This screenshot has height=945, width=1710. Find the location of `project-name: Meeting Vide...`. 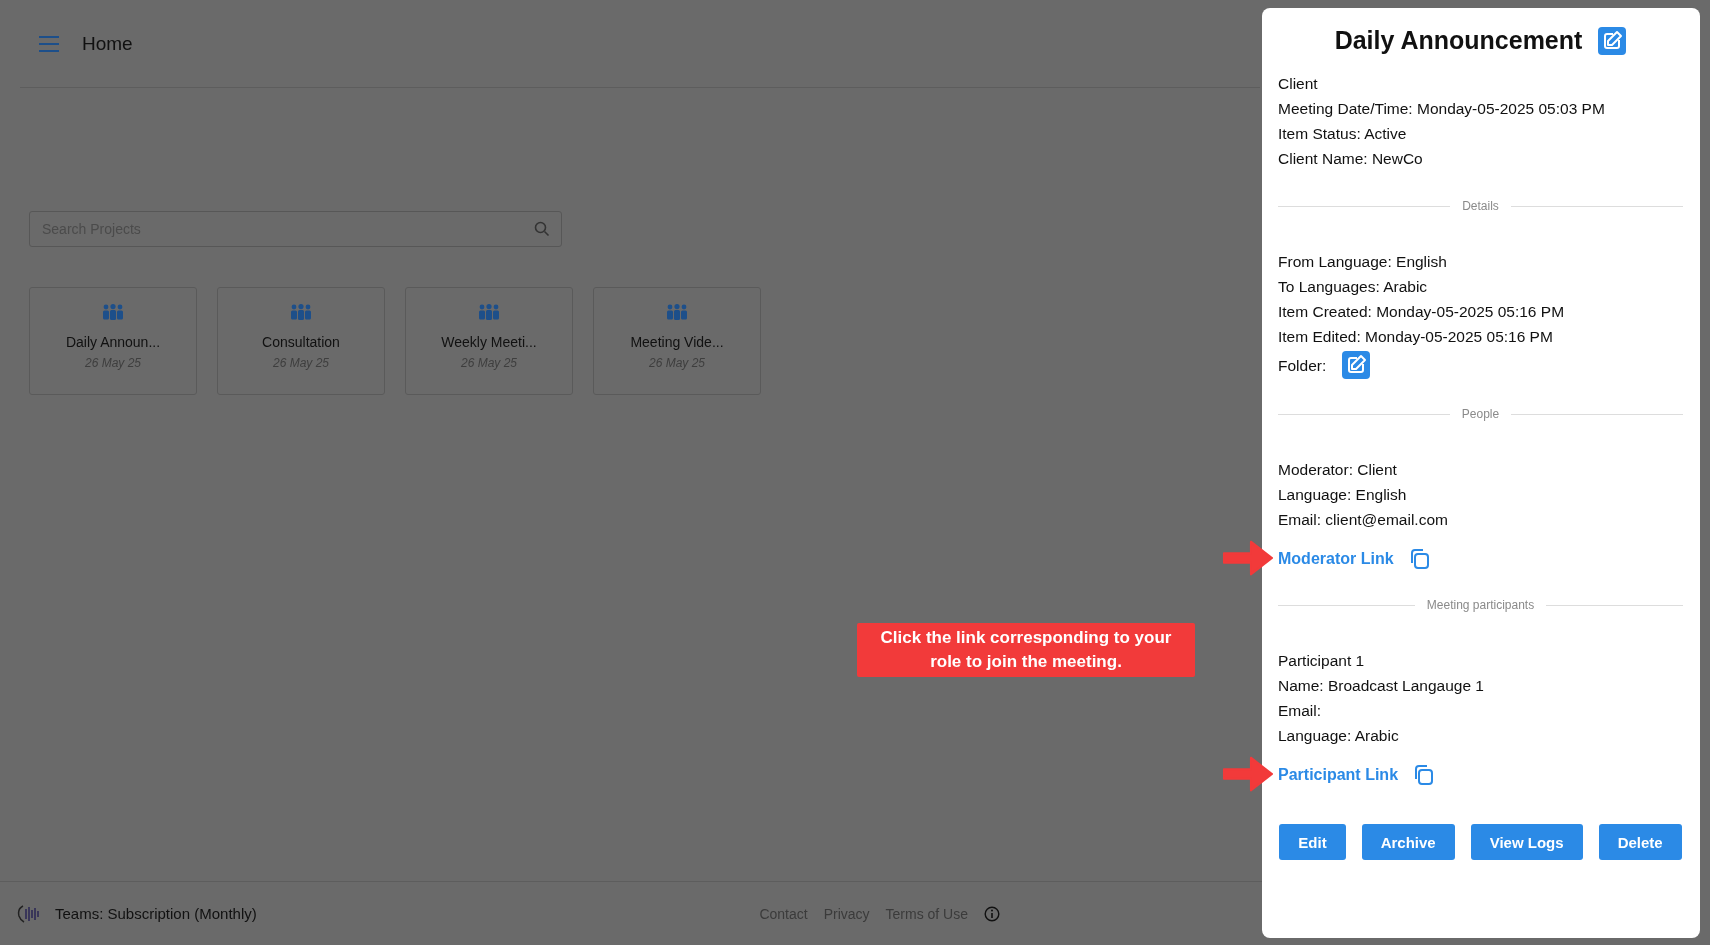

project-name: Meeting Vide... is located at coordinates (677, 342).